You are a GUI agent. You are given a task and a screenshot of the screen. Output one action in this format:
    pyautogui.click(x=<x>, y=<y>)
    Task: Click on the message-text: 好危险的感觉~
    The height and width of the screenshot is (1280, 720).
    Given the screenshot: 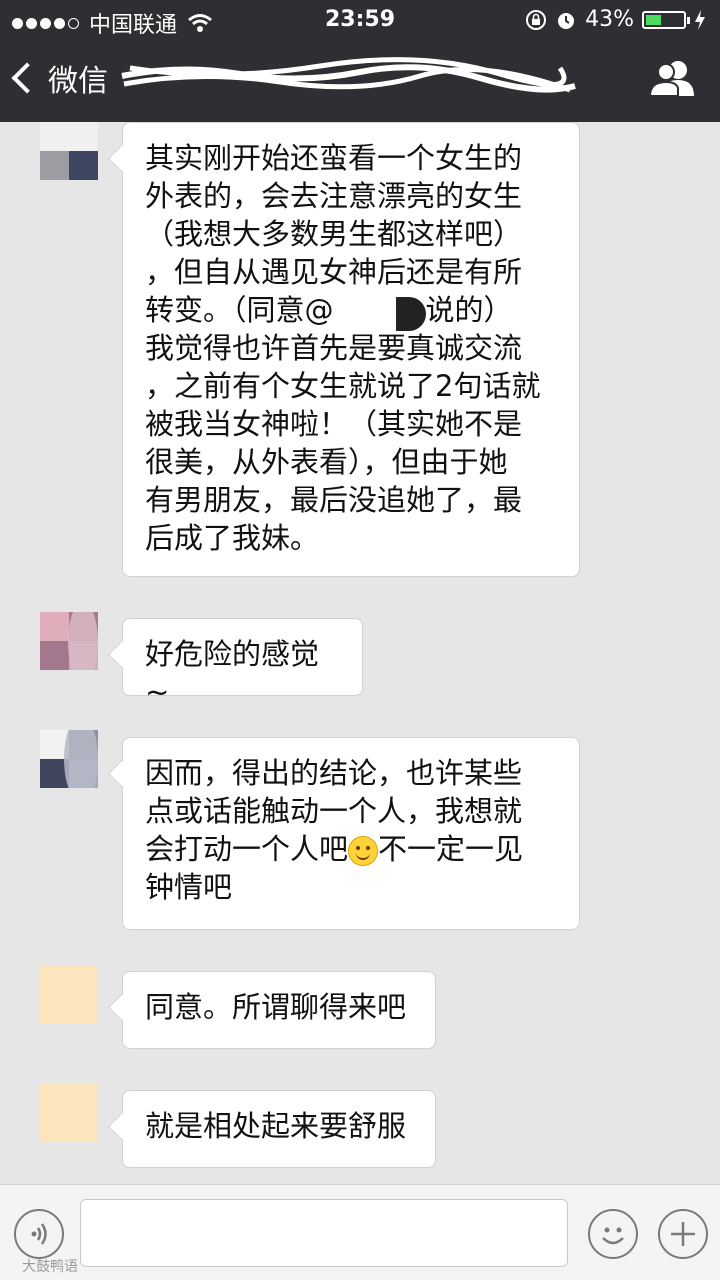 What is the action you would take?
    pyautogui.click(x=232, y=673)
    